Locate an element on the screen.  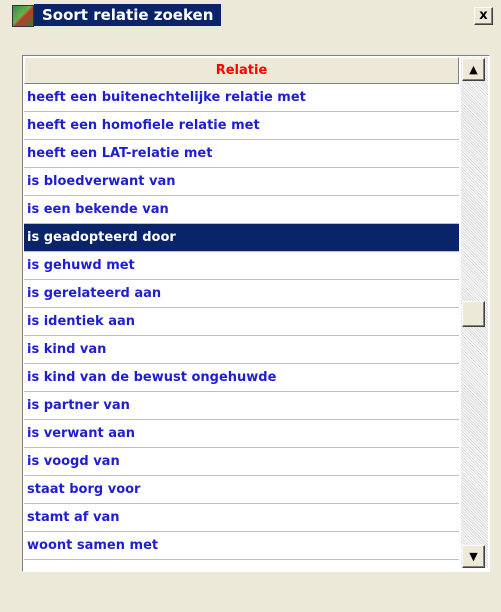
scroll-down-button: ▼ is located at coordinates (473, 556).